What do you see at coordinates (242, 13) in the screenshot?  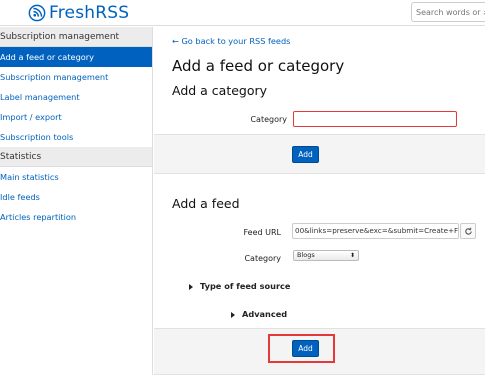 I see `top-header: FreshRSS` at bounding box center [242, 13].